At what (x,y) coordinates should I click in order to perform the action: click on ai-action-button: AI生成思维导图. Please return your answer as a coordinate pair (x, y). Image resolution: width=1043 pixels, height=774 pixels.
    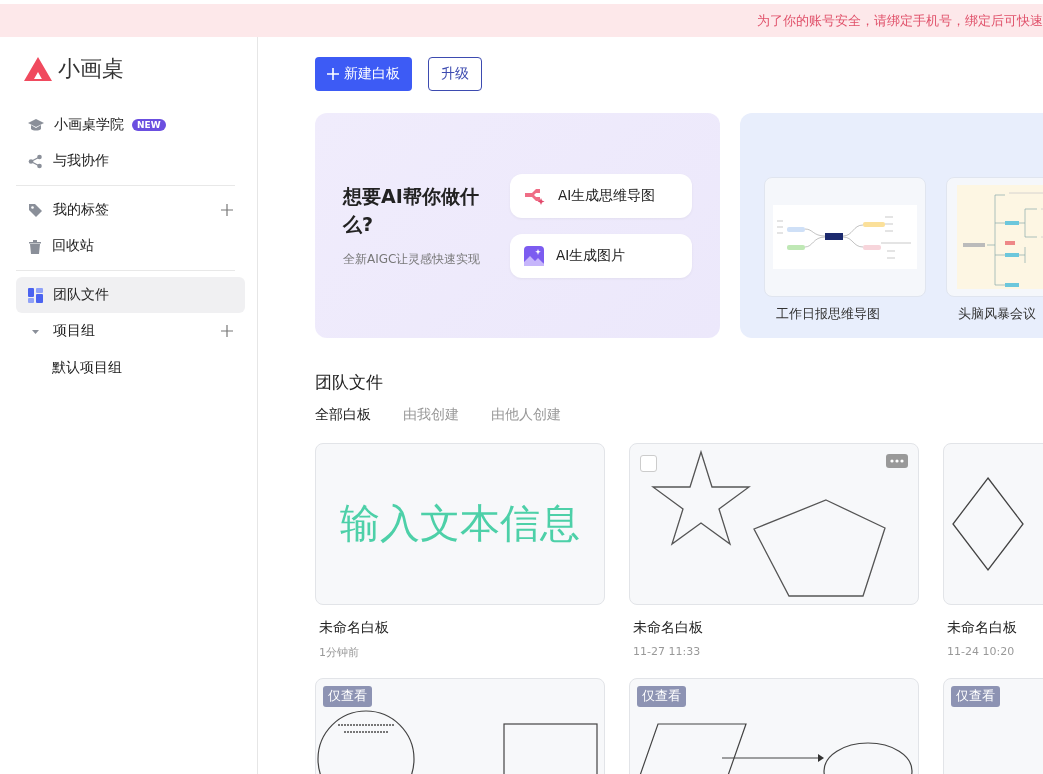
    Looking at the image, I should click on (601, 195).